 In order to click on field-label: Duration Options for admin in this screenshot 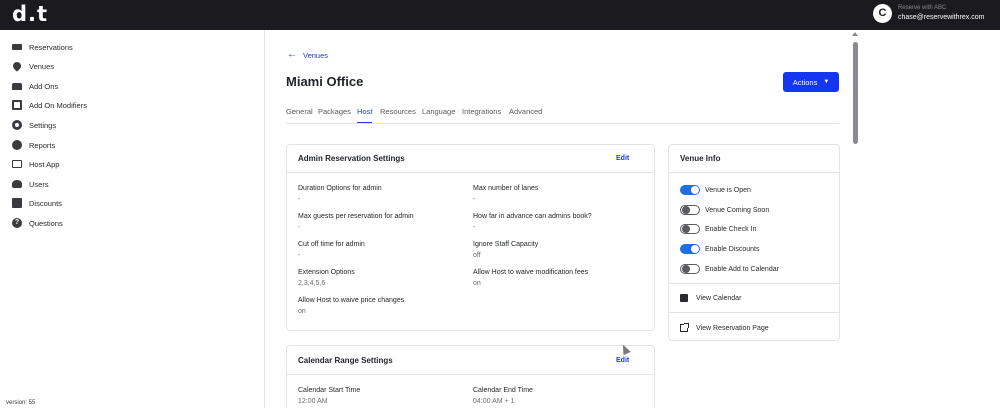, I will do `click(340, 188)`.